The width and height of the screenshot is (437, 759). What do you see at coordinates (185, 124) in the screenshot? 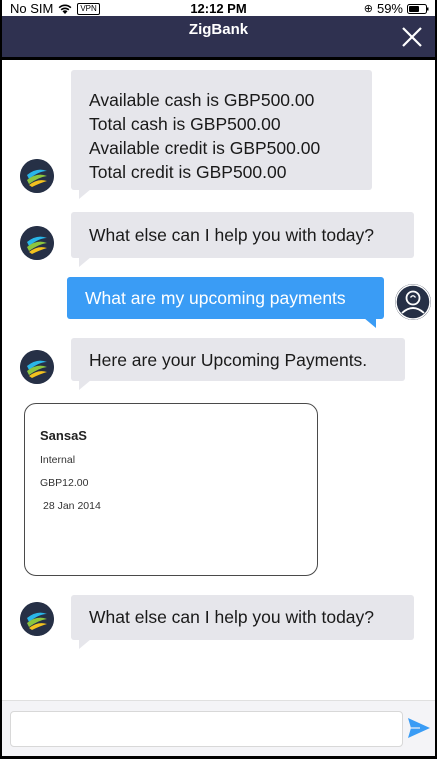
I see `message-line: Total cash is GBP500.00` at bounding box center [185, 124].